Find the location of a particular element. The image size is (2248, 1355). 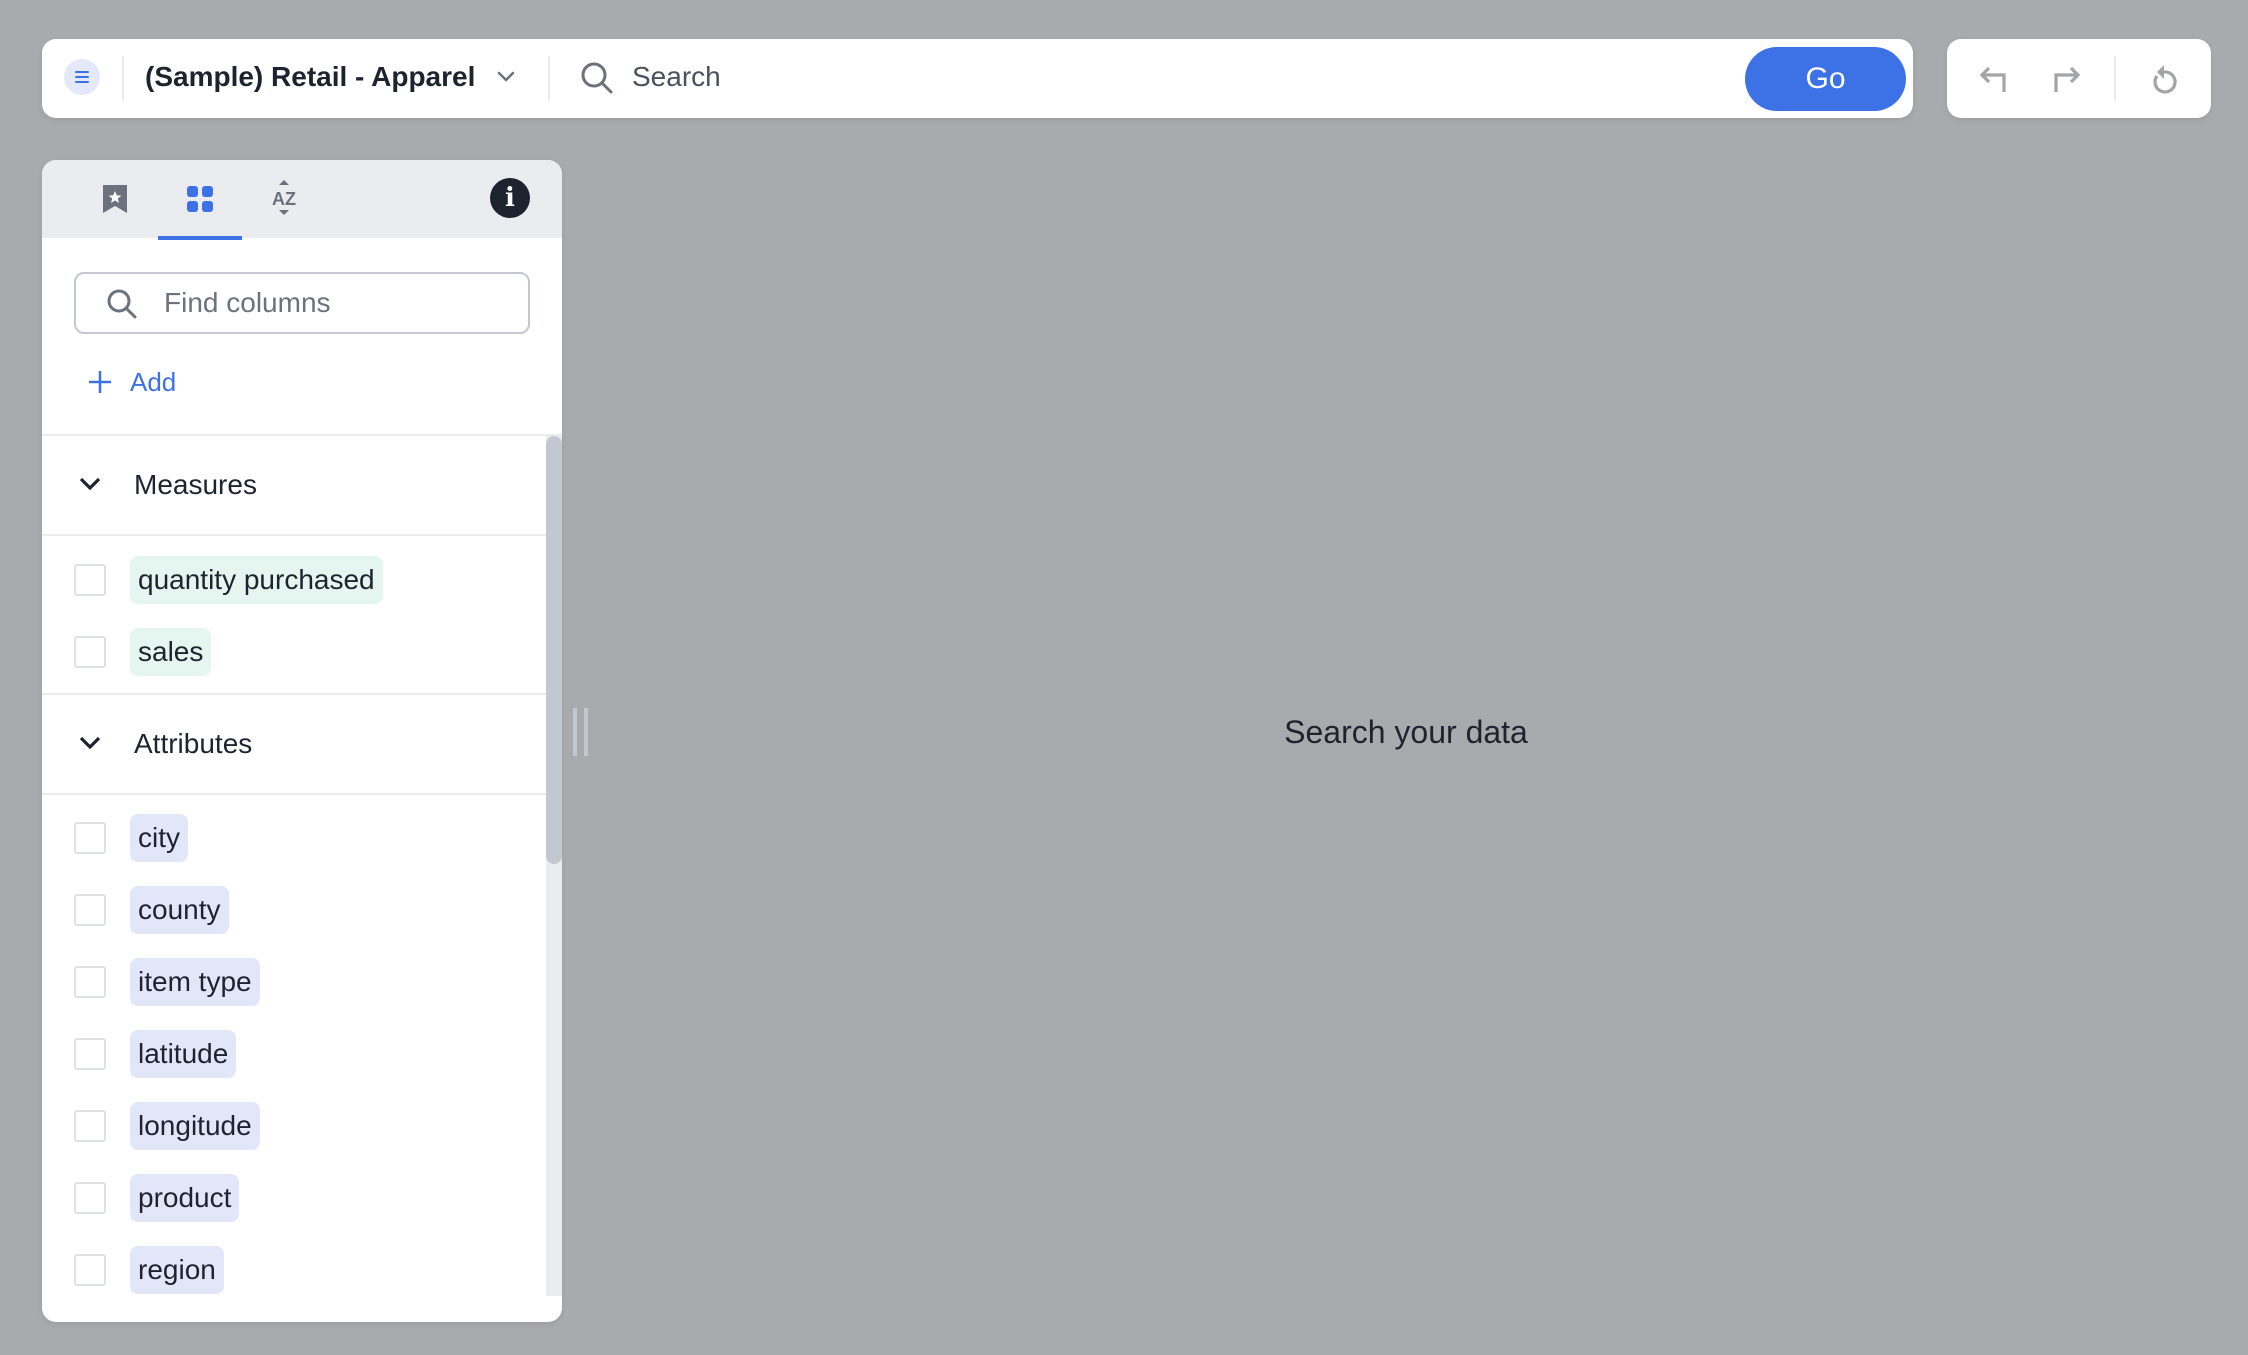

reset-icon is located at coordinates (2165, 79).